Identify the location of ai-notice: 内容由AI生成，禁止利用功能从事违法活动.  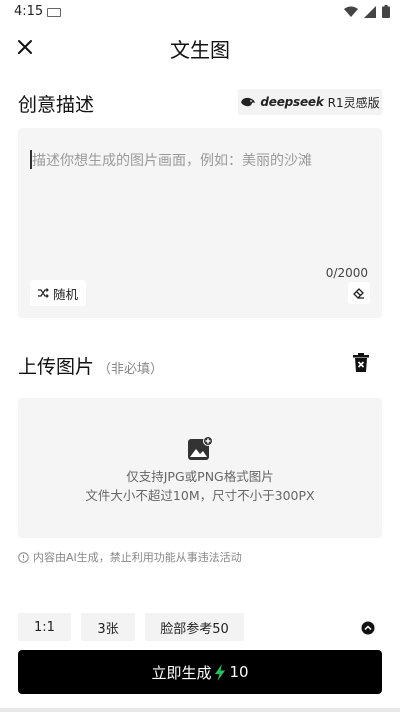
(130, 557).